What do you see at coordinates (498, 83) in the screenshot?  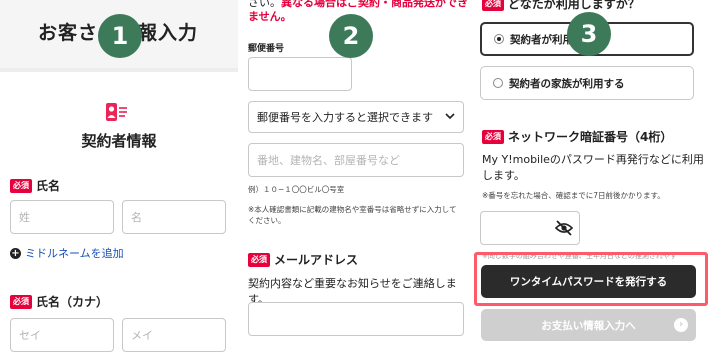 I see `radio-unselected-icon` at bounding box center [498, 83].